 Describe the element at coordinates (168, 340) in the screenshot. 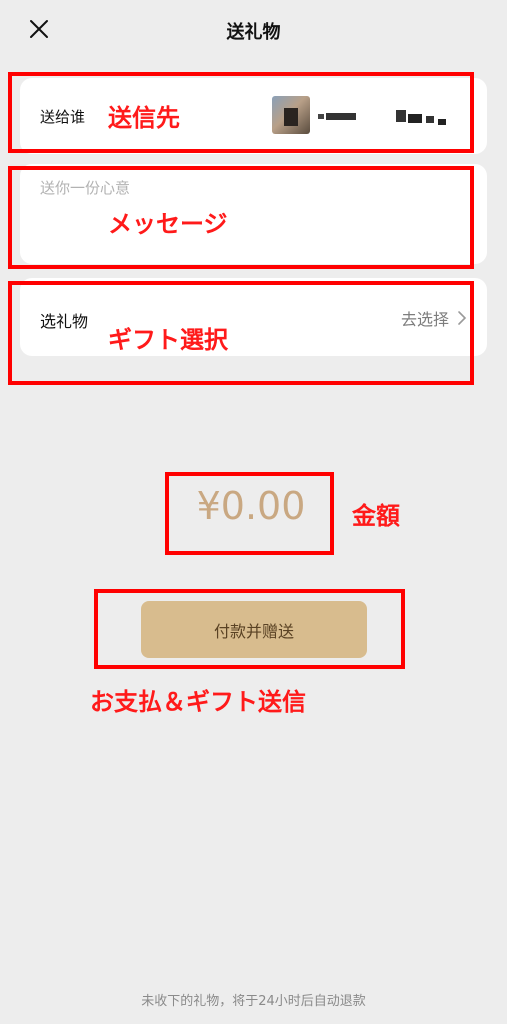

I see `annotation-label-gift: ギフト選択` at that location.